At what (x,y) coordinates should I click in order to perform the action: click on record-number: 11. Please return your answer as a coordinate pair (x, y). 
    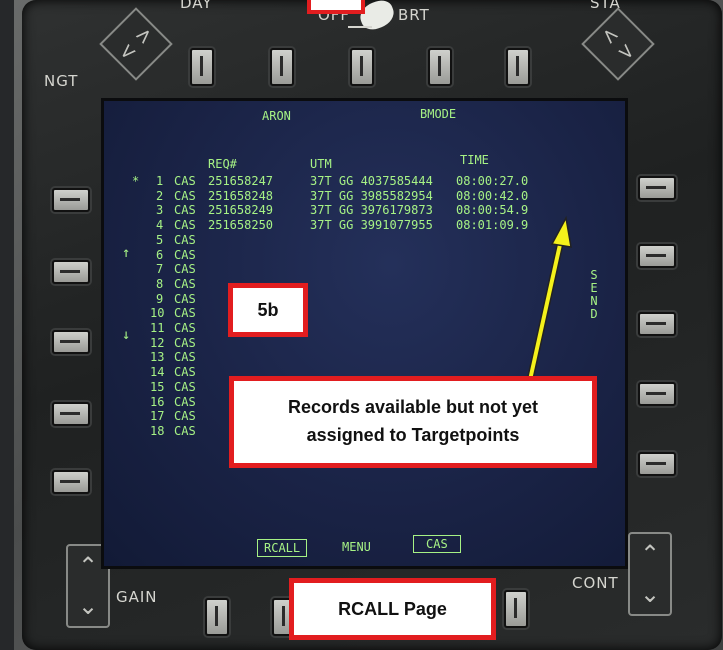
    Looking at the image, I should click on (157, 328).